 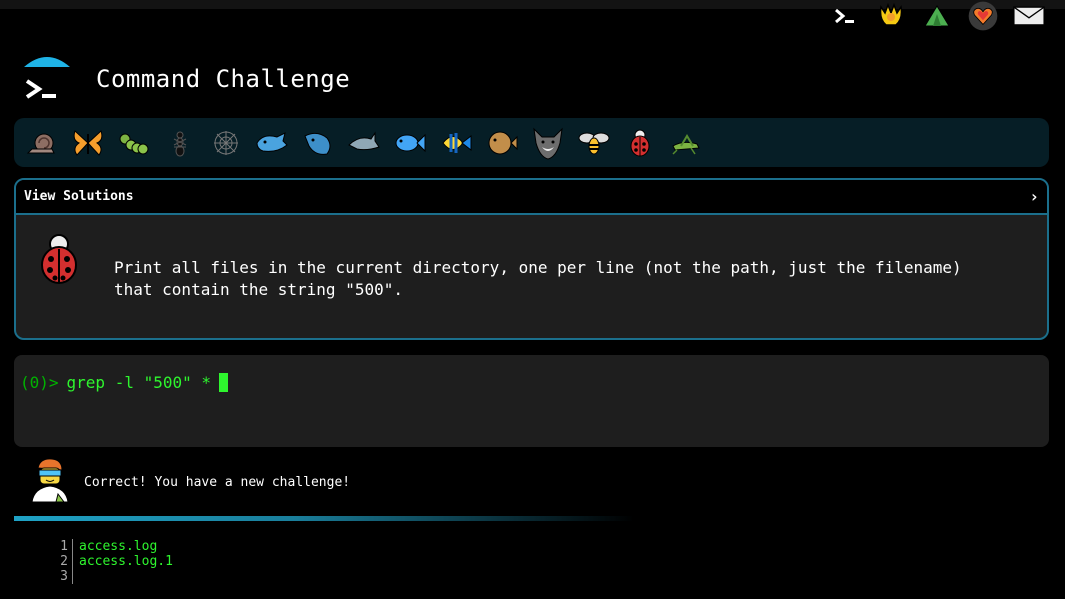 I want to click on app-header: Command Challenge, so click(x=186, y=79).